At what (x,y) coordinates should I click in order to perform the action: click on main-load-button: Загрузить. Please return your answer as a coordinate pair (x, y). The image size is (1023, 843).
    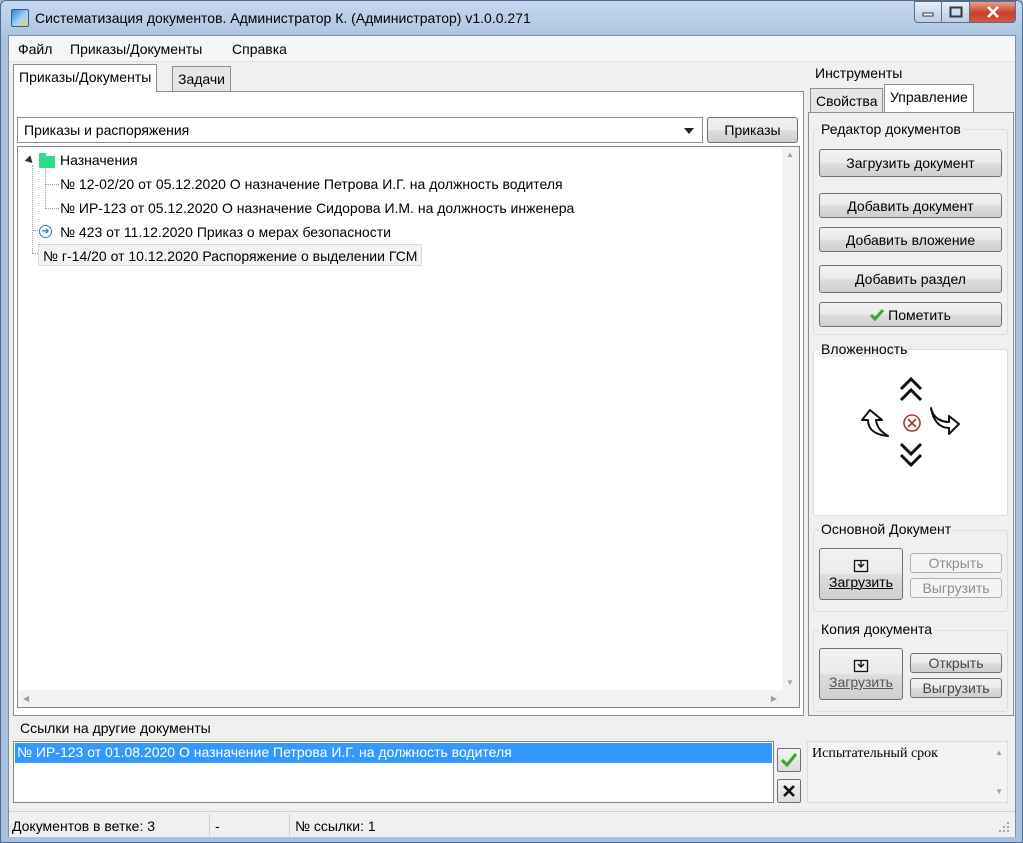
    Looking at the image, I should click on (861, 574).